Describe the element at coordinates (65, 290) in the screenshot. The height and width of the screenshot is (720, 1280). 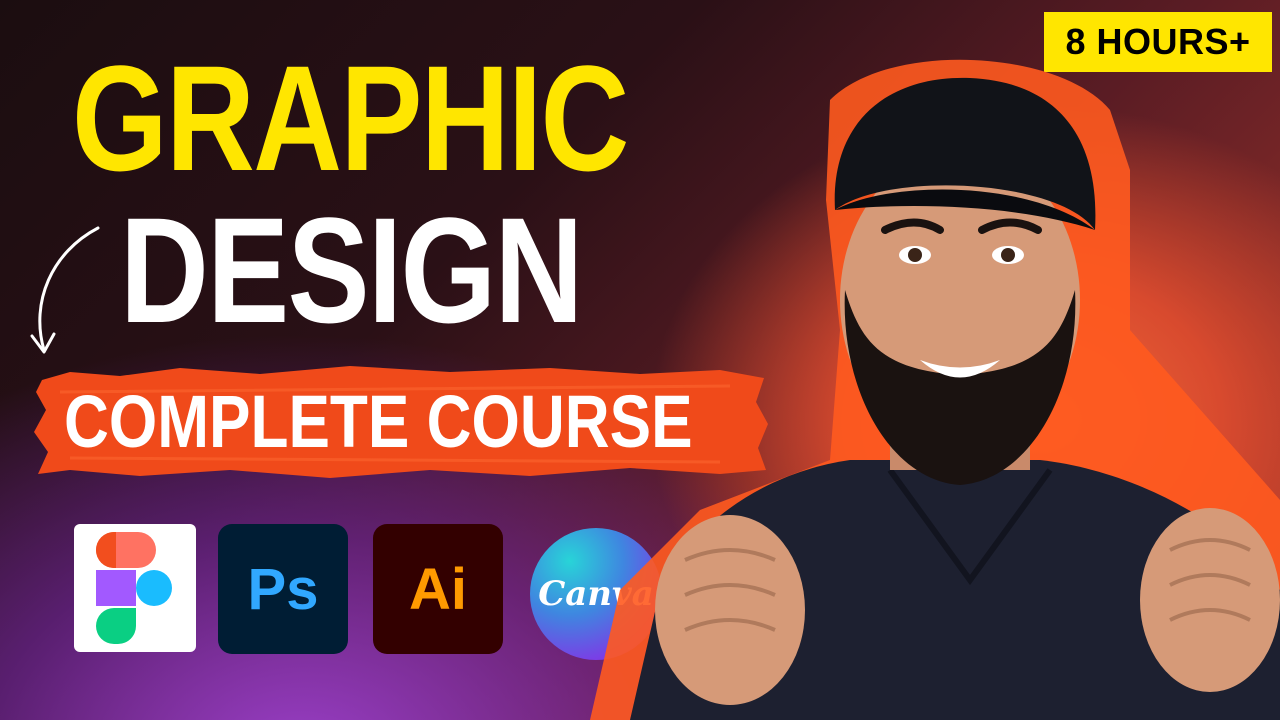
I see `curved-arrow-icon` at that location.